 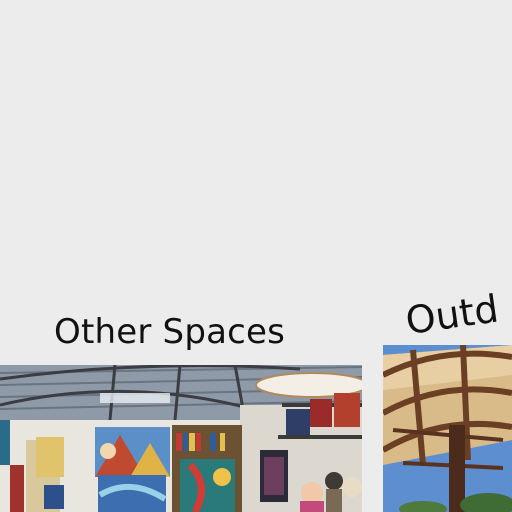 What do you see at coordinates (452, 314) in the screenshot?
I see `card-title-outdoor: Outd` at bounding box center [452, 314].